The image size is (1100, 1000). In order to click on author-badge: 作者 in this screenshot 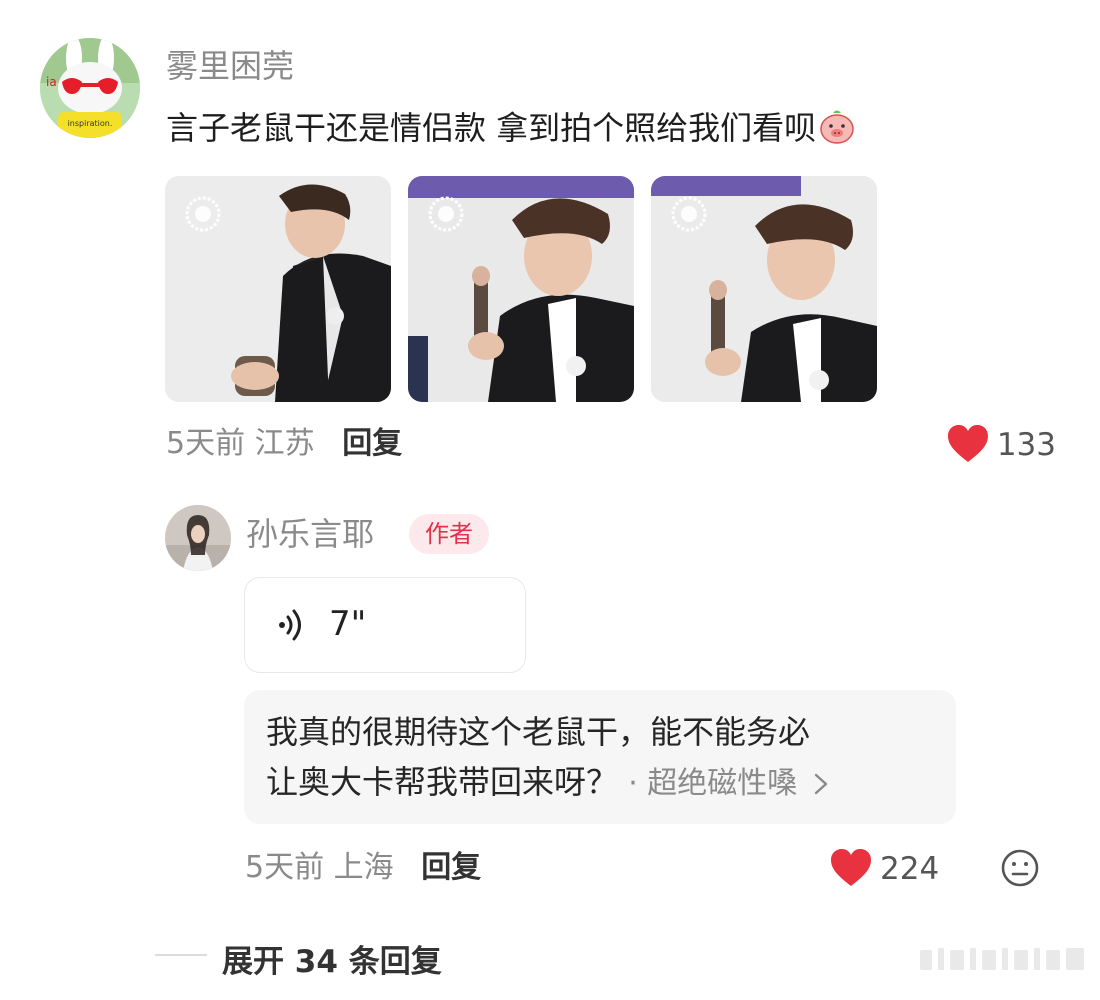, I will do `click(449, 534)`.